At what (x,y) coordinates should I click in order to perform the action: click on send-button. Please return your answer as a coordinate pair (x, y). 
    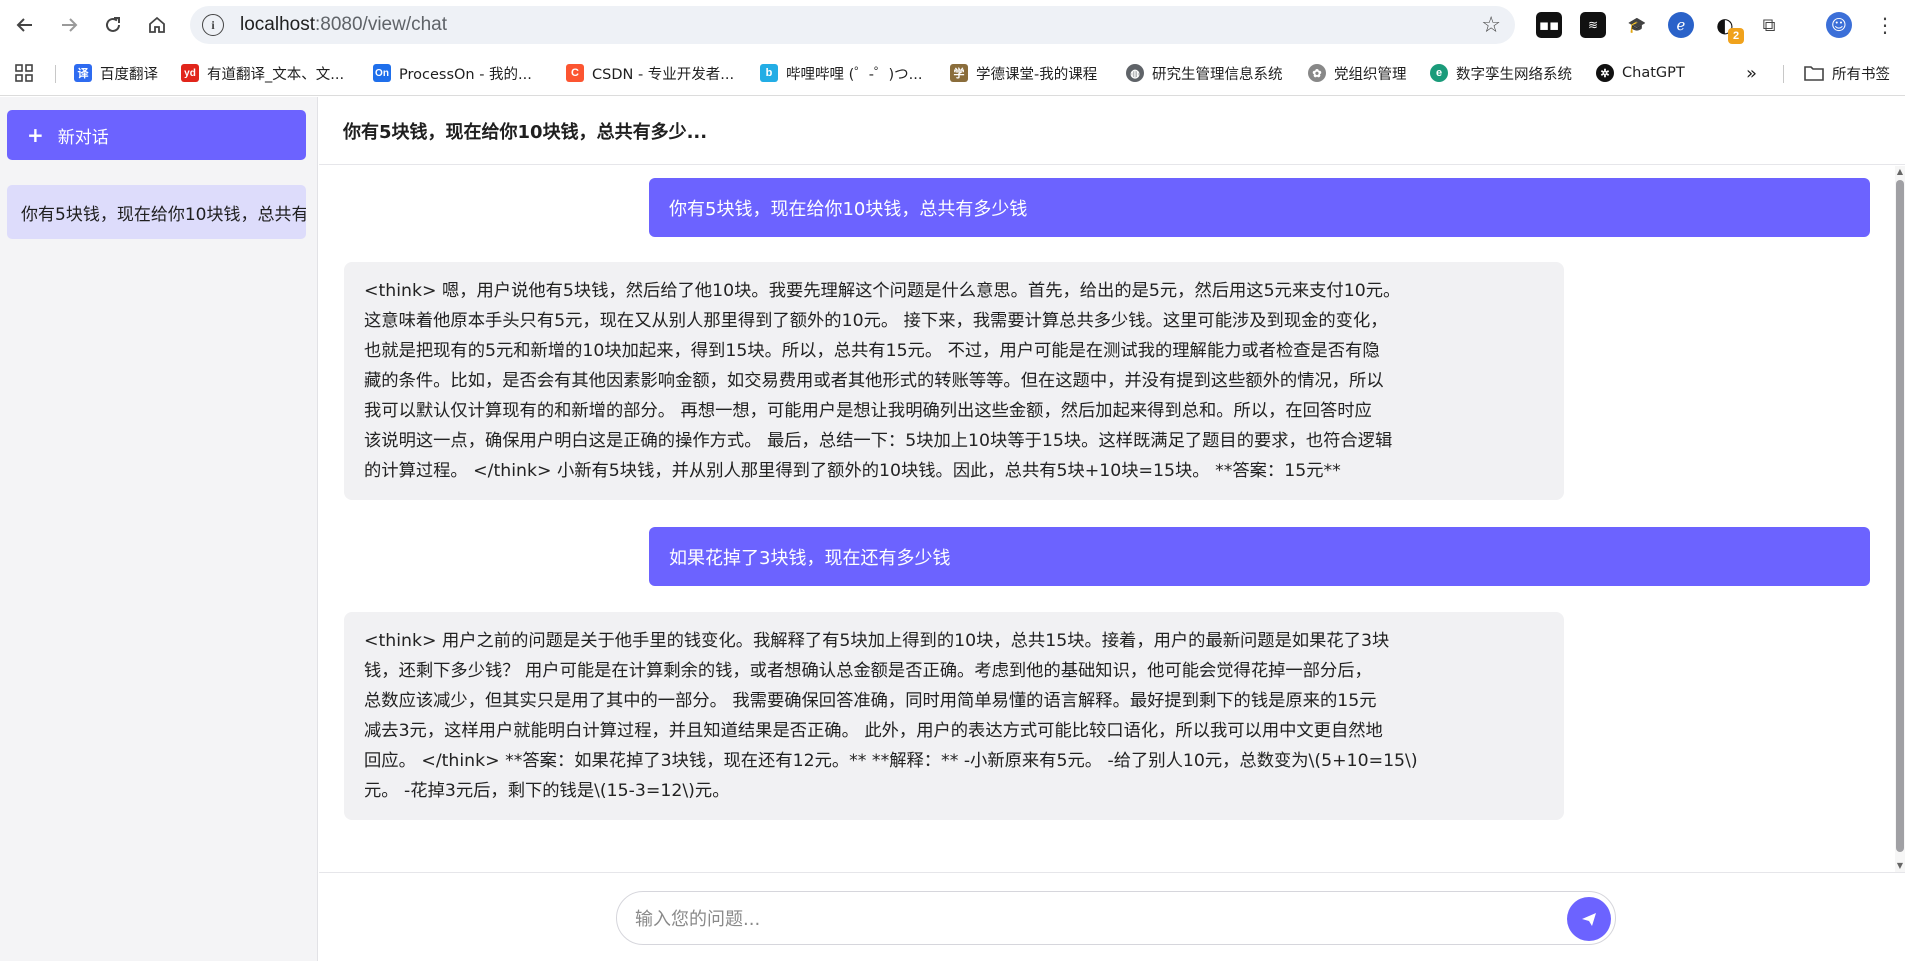
    Looking at the image, I should click on (1589, 919).